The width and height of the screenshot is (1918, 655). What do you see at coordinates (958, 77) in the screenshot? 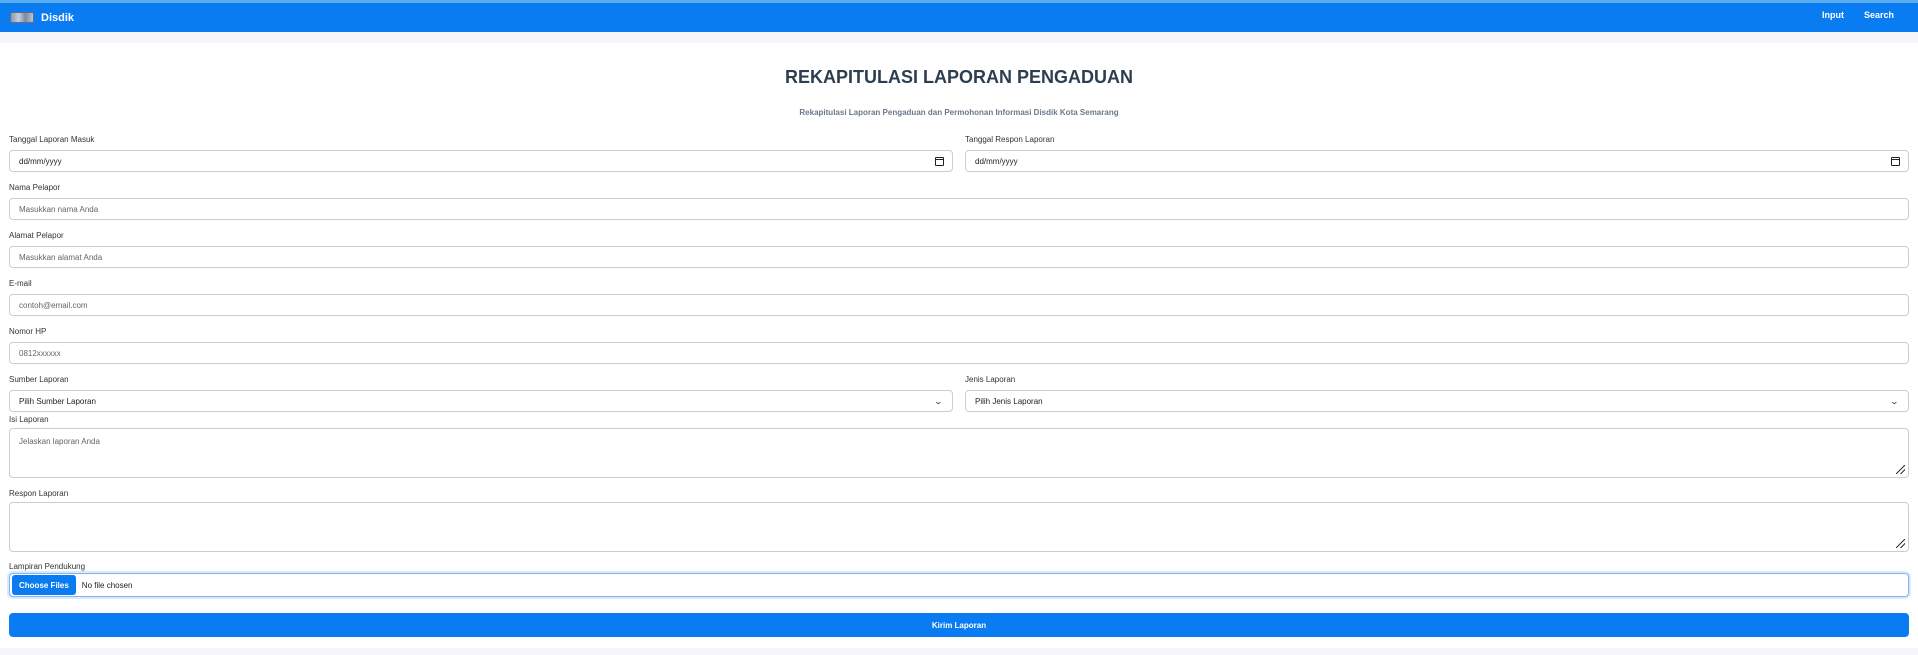
I see `page-title: REKAPITULASI LAPORAN PENGADUAN` at bounding box center [958, 77].